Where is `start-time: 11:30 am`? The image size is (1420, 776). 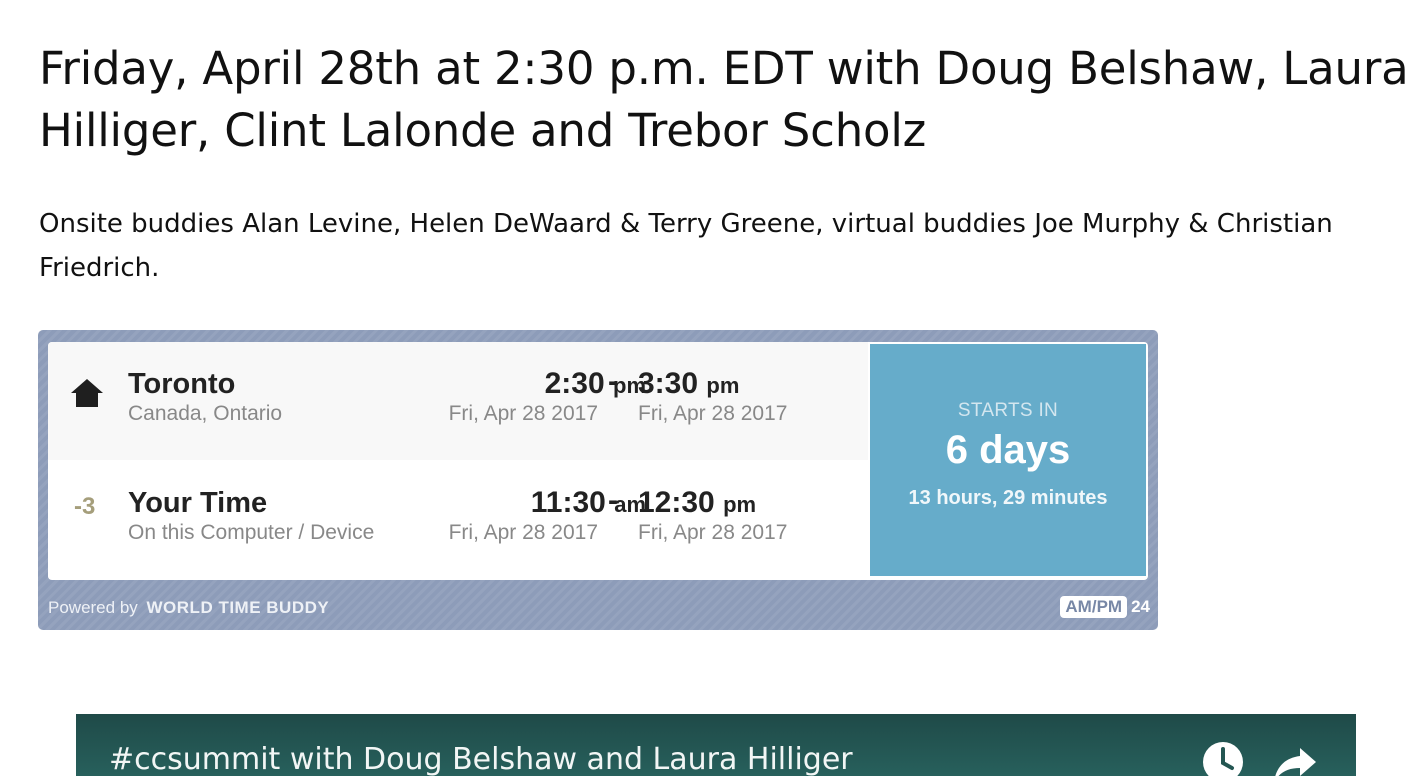 start-time: 11:30 am is located at coordinates (588, 503).